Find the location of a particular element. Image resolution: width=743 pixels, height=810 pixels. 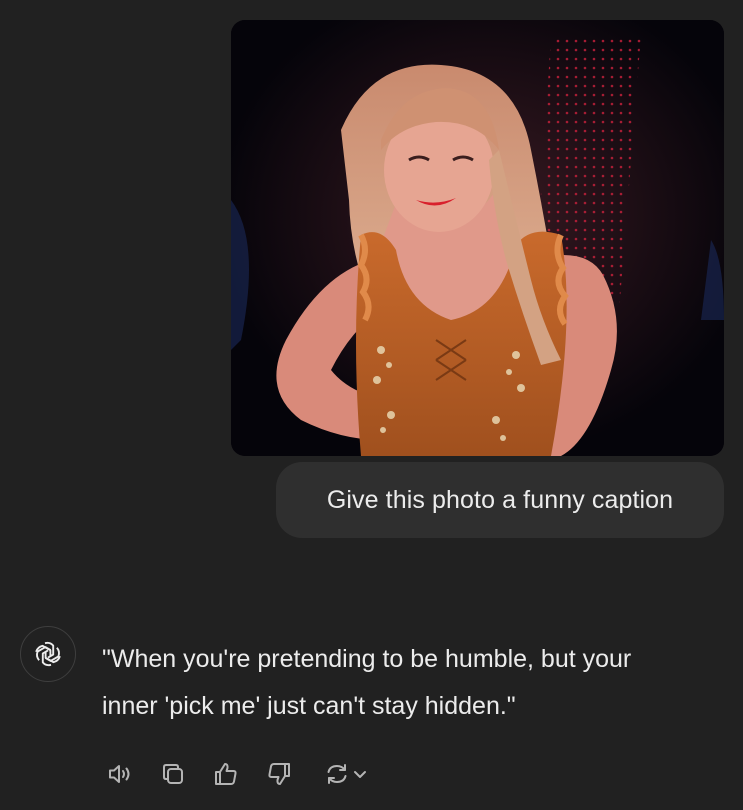

regenerate-button is located at coordinates (345, 774).